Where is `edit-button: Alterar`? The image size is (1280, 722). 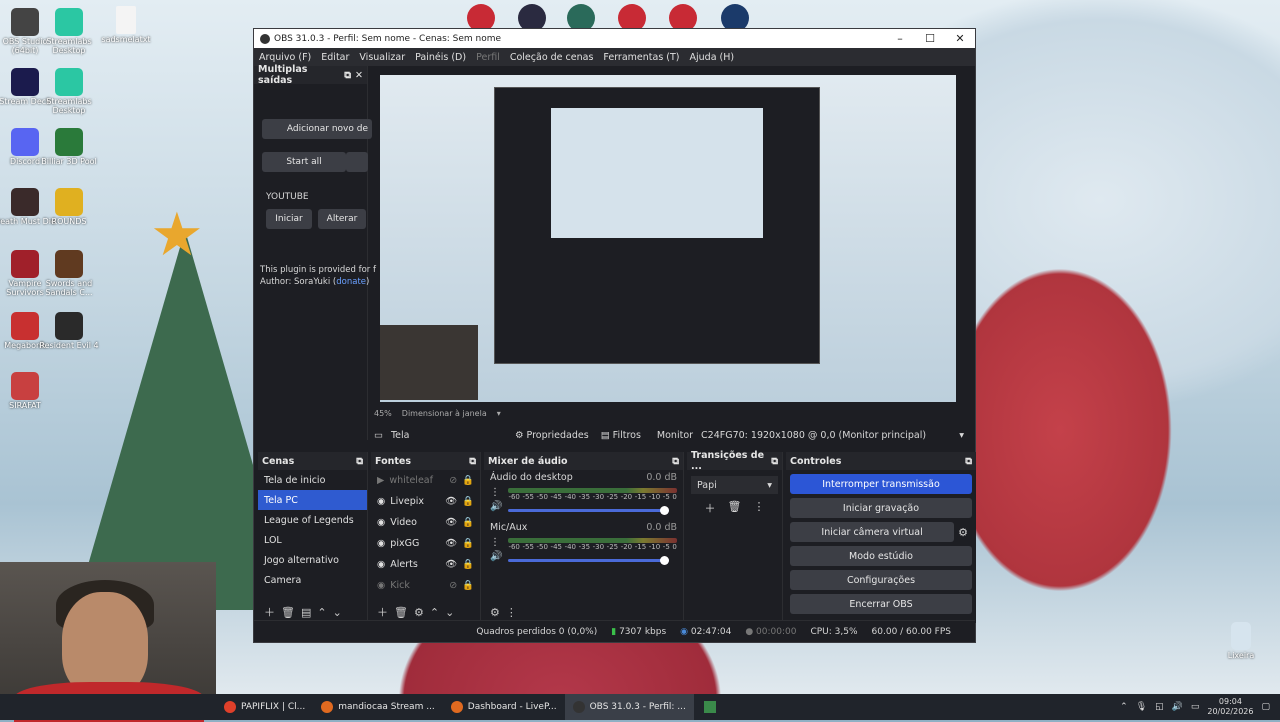
edit-button: Alterar is located at coordinates (342, 219).